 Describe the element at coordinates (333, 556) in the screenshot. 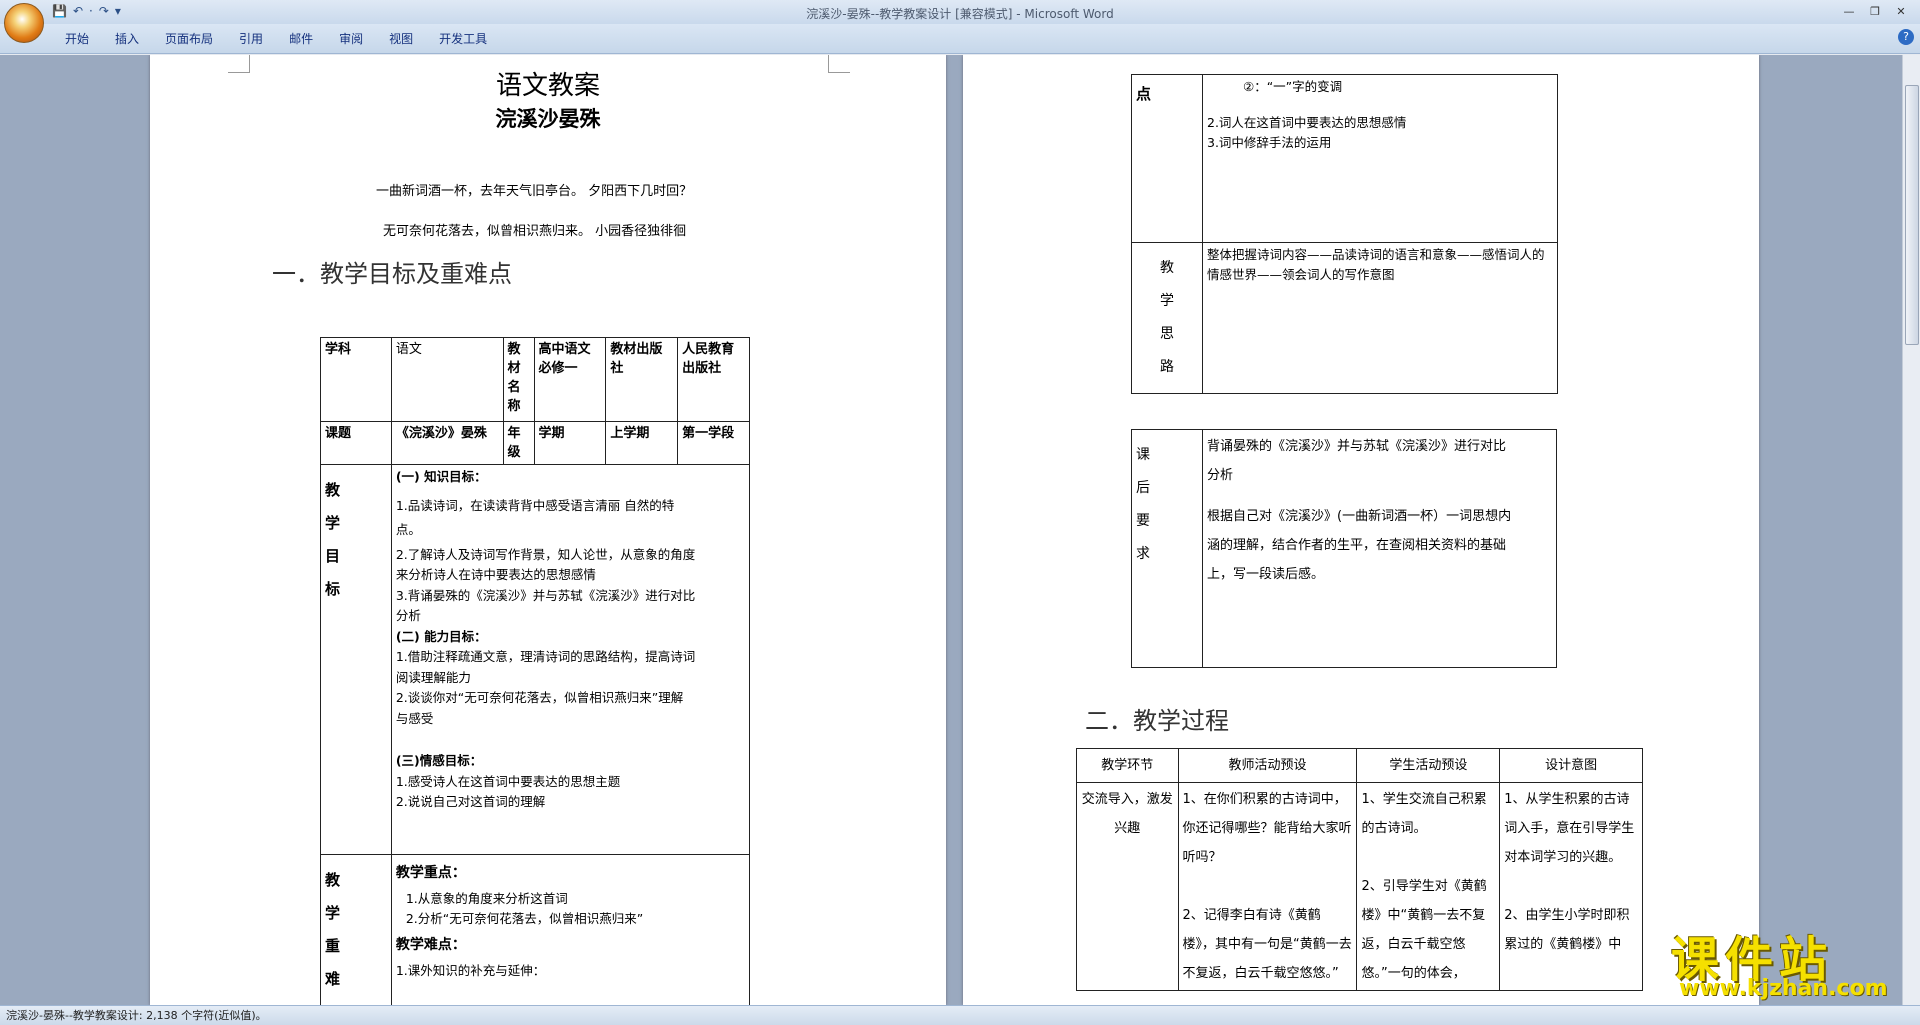

I see `label-char: 目` at that location.